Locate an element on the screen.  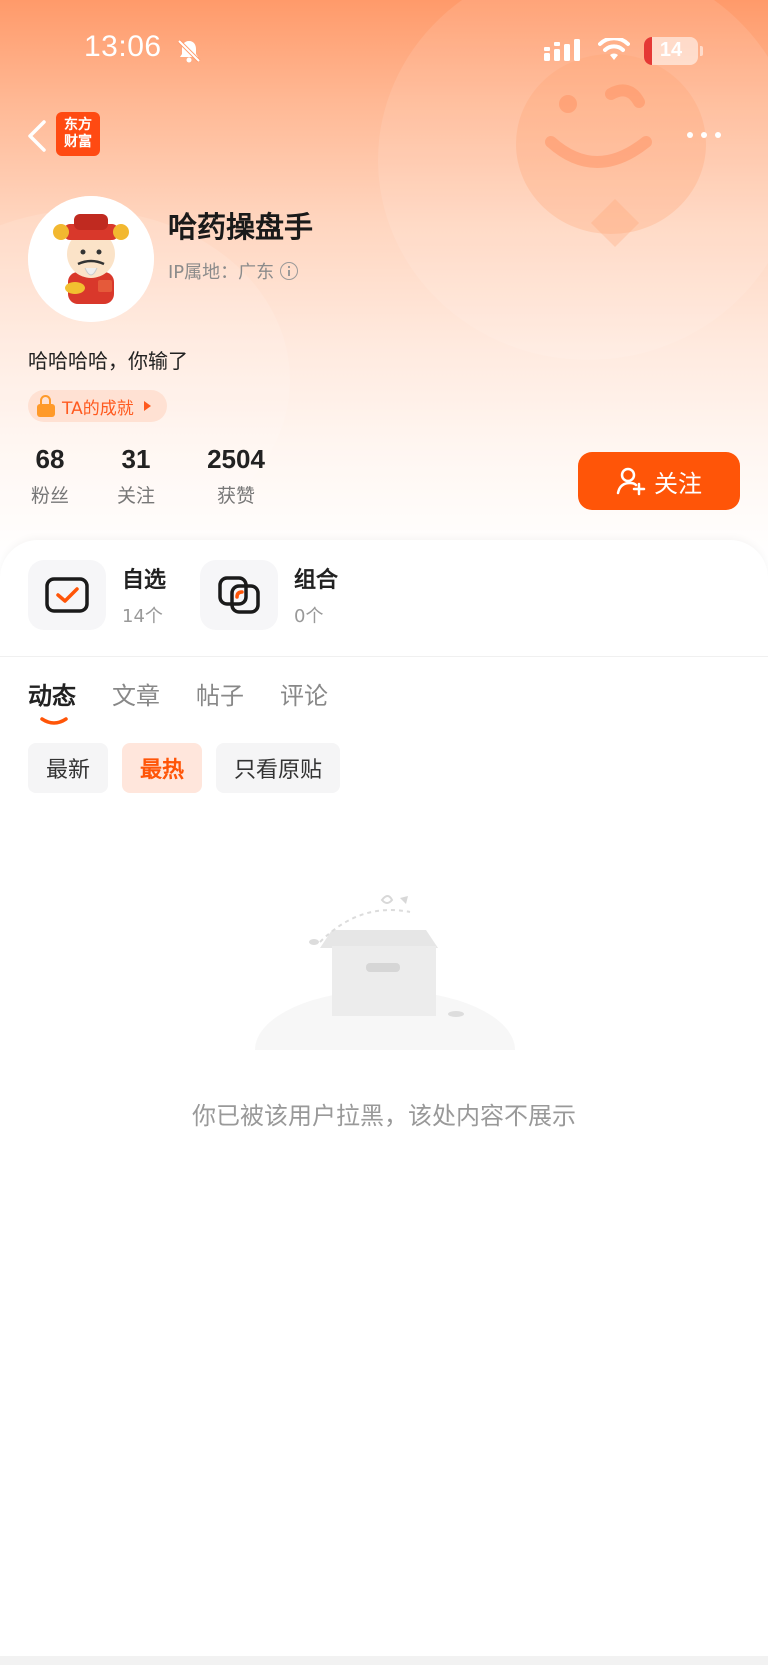
back-button is located at coordinates (38, 136).